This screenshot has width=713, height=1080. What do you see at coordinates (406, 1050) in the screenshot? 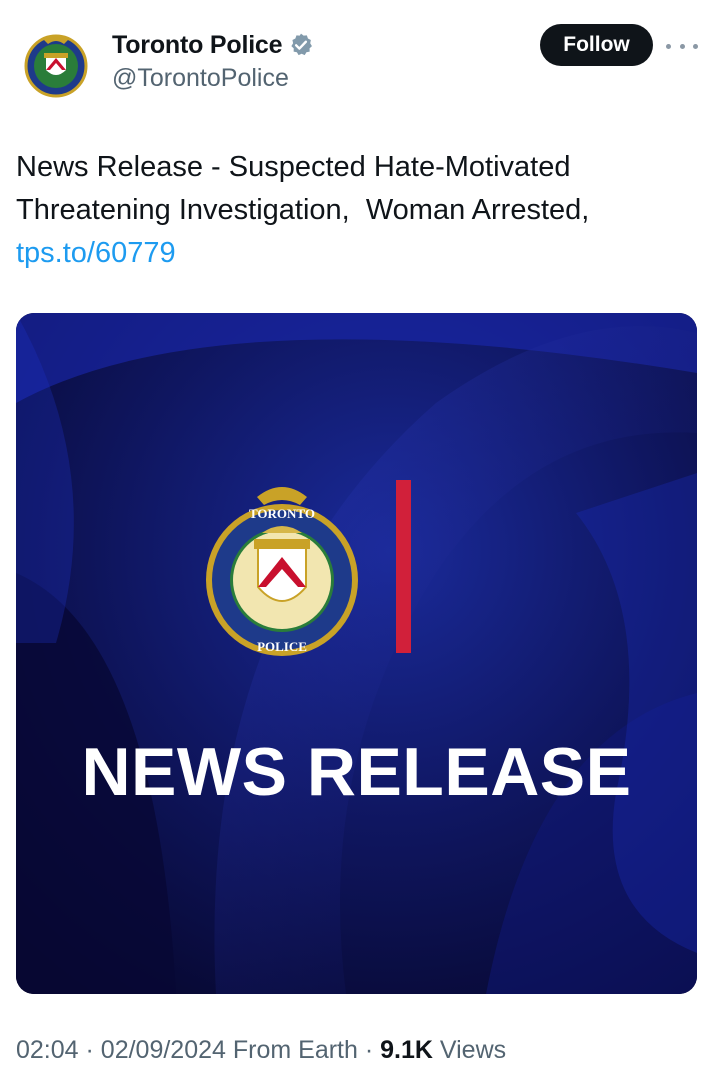
I see `views-count: 9.1K` at bounding box center [406, 1050].